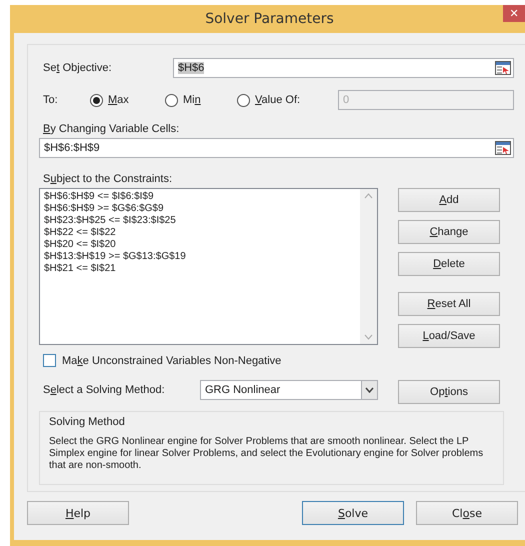 The image size is (525, 546). I want to click on constraint-item: $H$22 <= $I$22, so click(200, 233).